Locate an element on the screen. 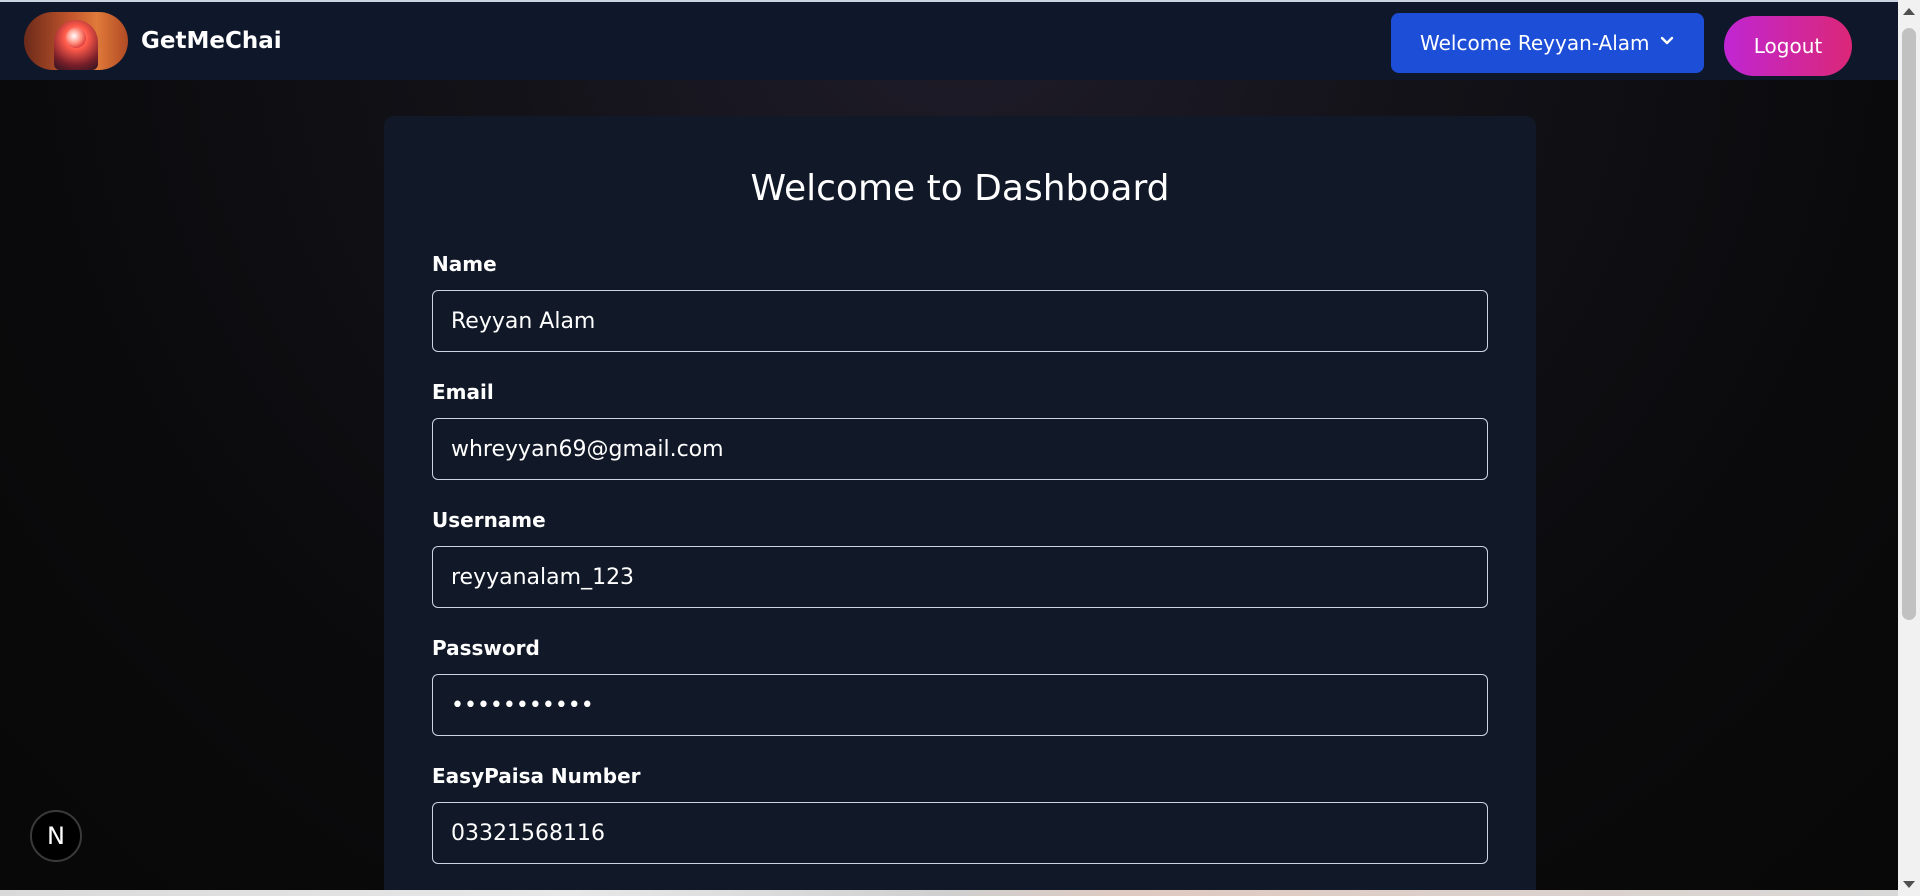  horizontal-scrollbar is located at coordinates (949, 893).